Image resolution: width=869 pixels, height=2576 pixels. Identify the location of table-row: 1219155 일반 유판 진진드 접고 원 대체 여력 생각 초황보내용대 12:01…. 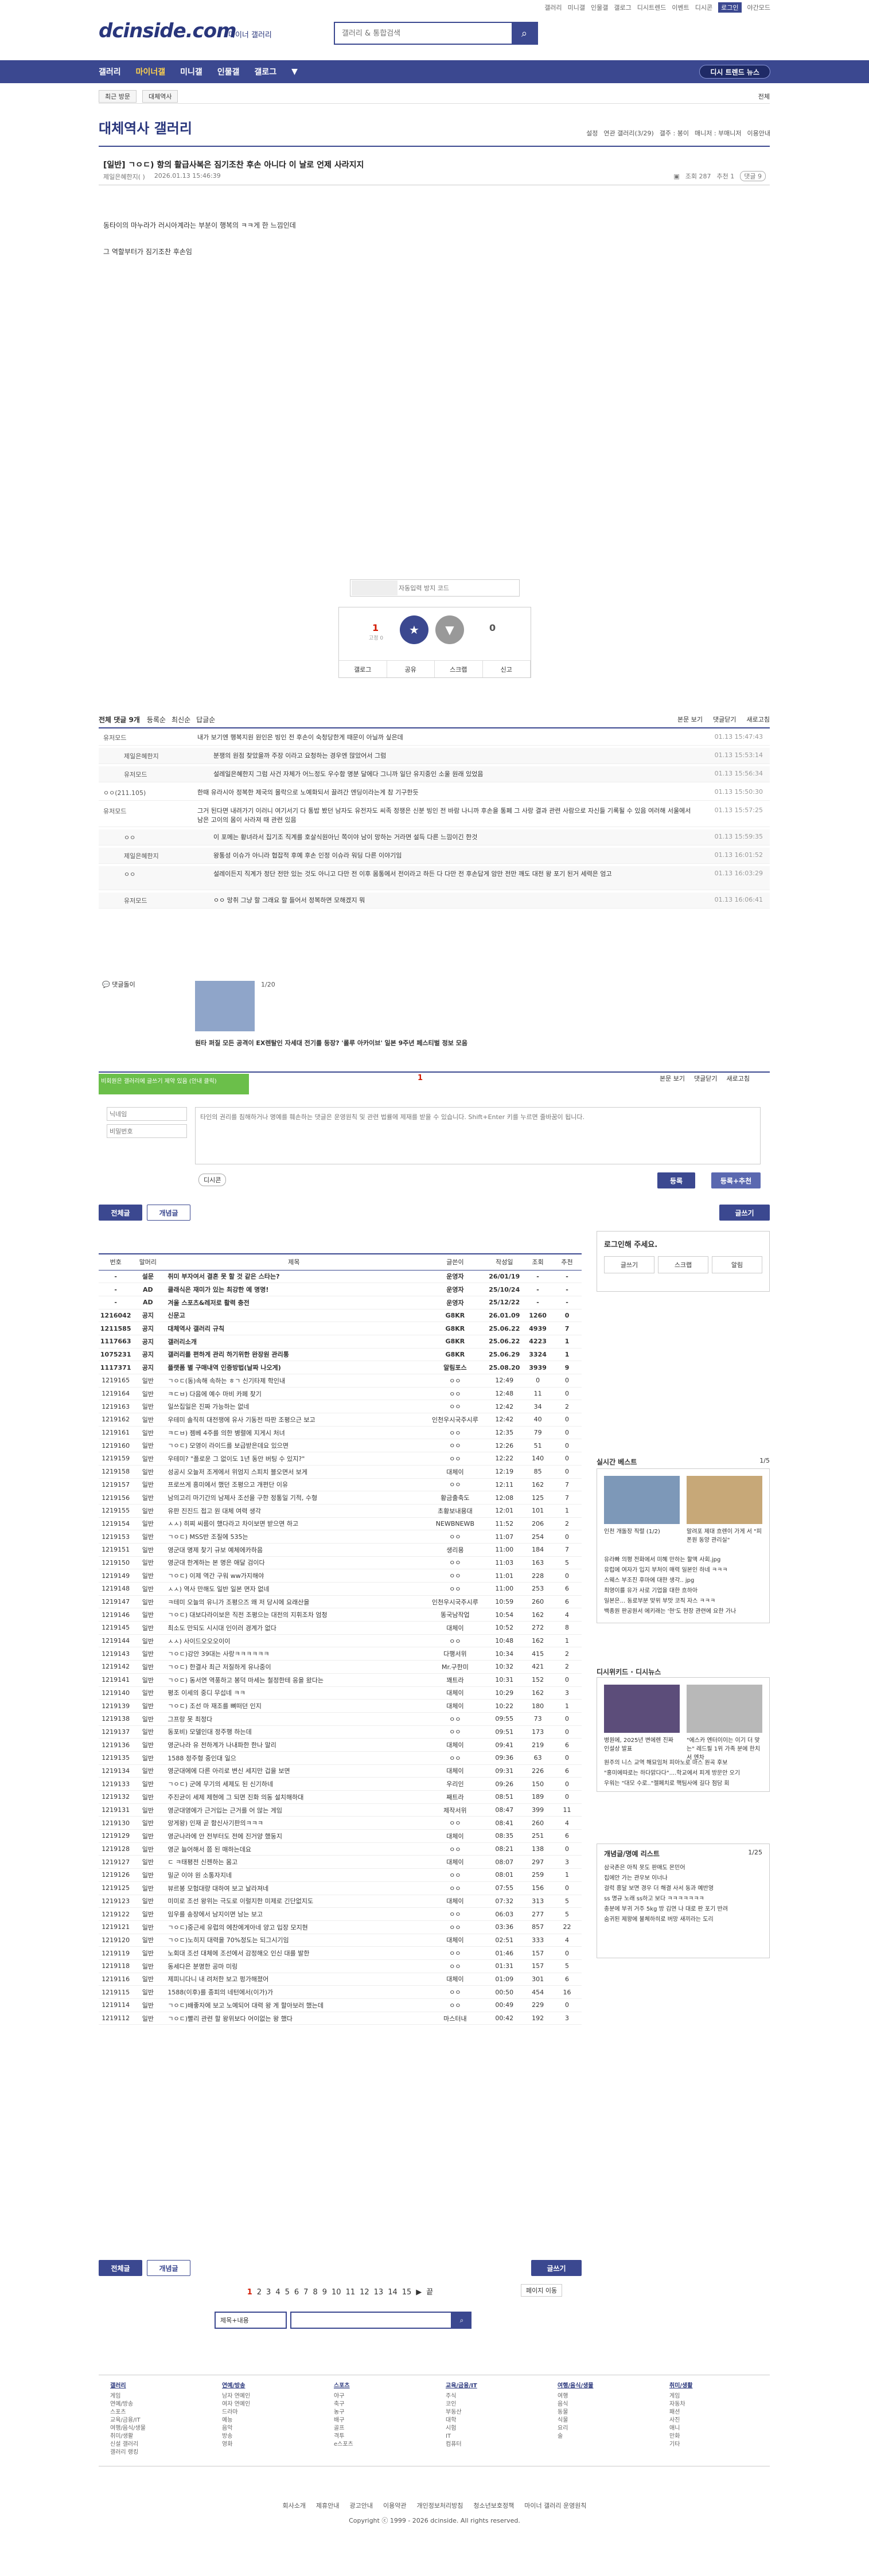
(340, 1511).